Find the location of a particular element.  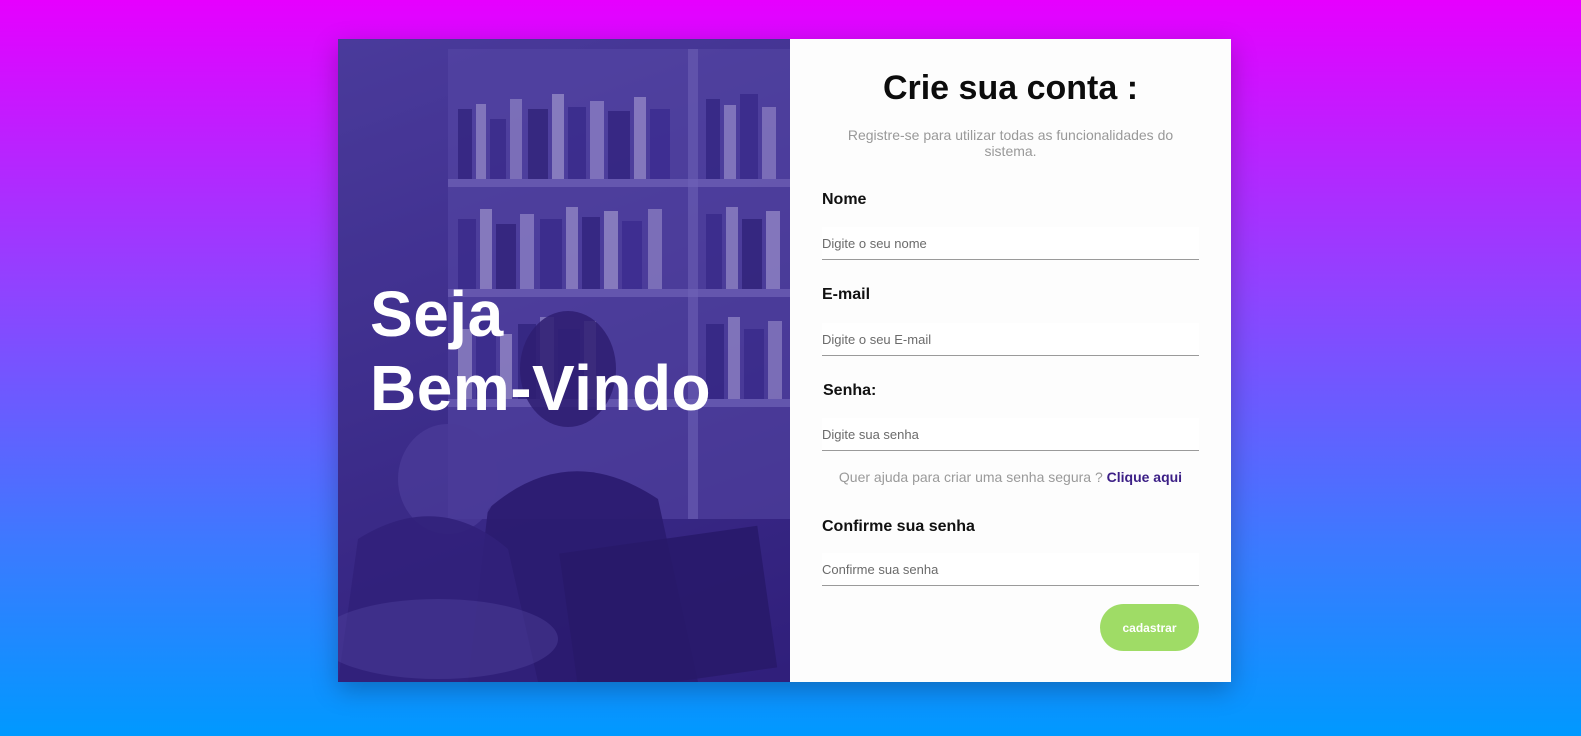

welcome-line-1: Seja is located at coordinates (437, 314).